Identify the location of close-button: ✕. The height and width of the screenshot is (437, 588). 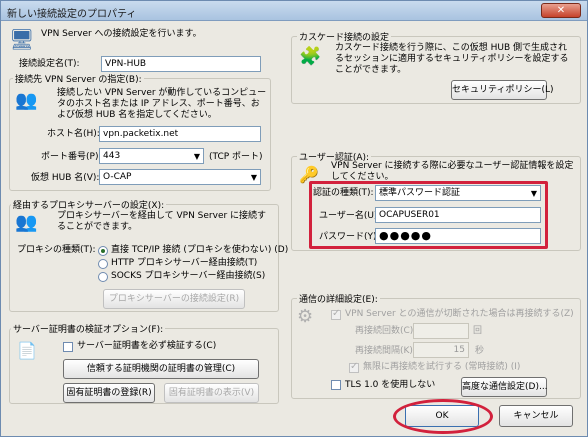
(561, 10).